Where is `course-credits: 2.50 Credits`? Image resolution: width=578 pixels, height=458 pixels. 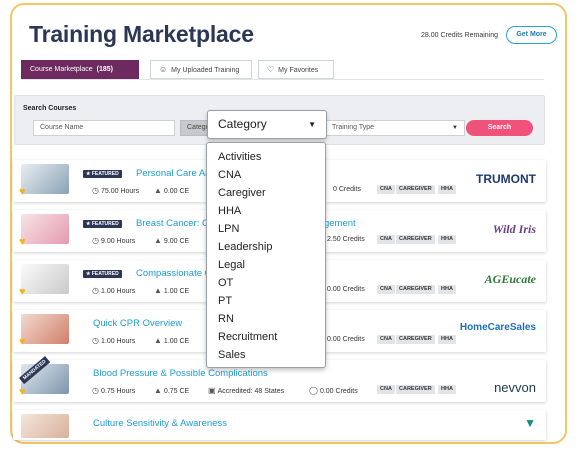
course-credits: 2.50 Credits is located at coordinates (346, 239).